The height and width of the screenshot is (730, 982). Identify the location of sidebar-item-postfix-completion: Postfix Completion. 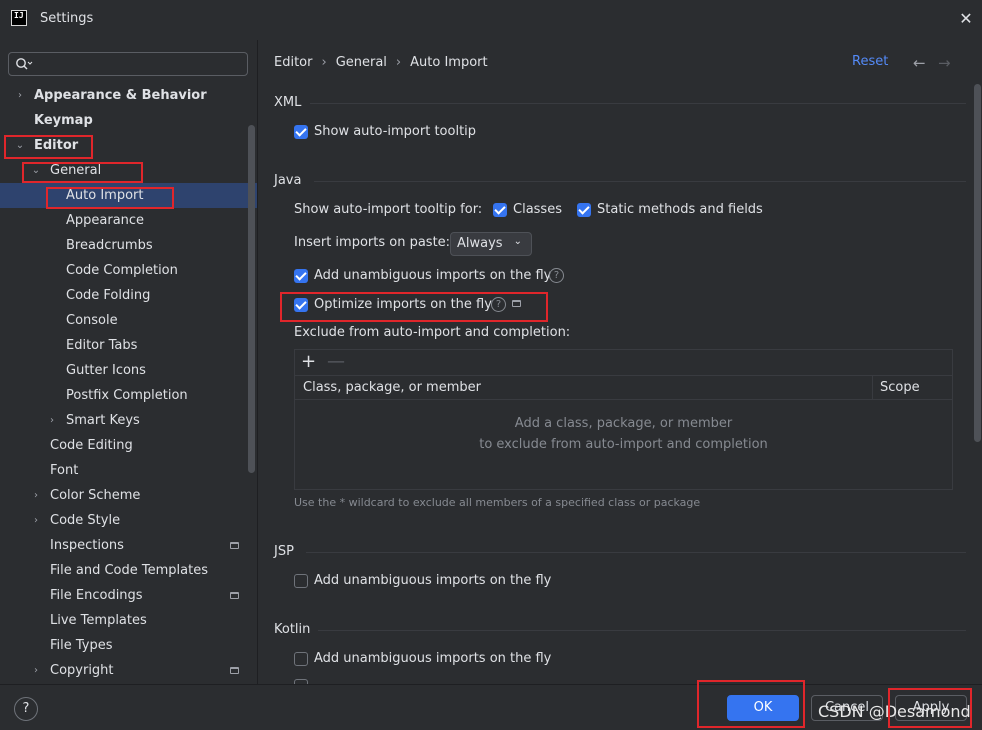
(128, 395).